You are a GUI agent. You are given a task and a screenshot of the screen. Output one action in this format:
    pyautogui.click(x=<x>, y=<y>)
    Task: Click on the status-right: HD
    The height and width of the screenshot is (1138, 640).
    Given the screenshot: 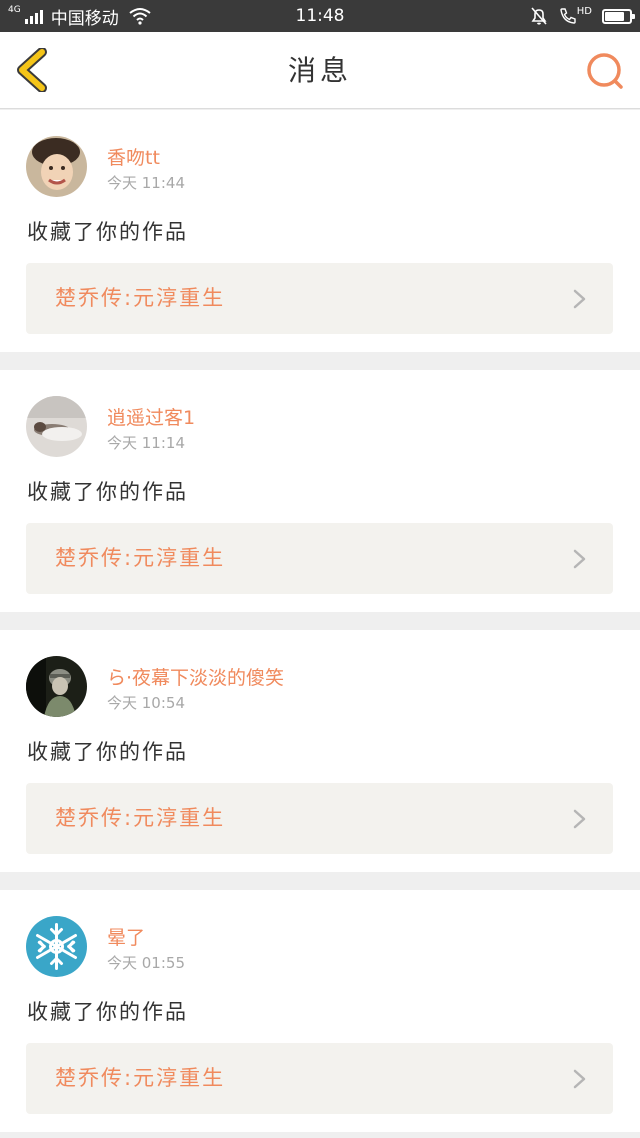 What is the action you would take?
    pyautogui.click(x=582, y=16)
    